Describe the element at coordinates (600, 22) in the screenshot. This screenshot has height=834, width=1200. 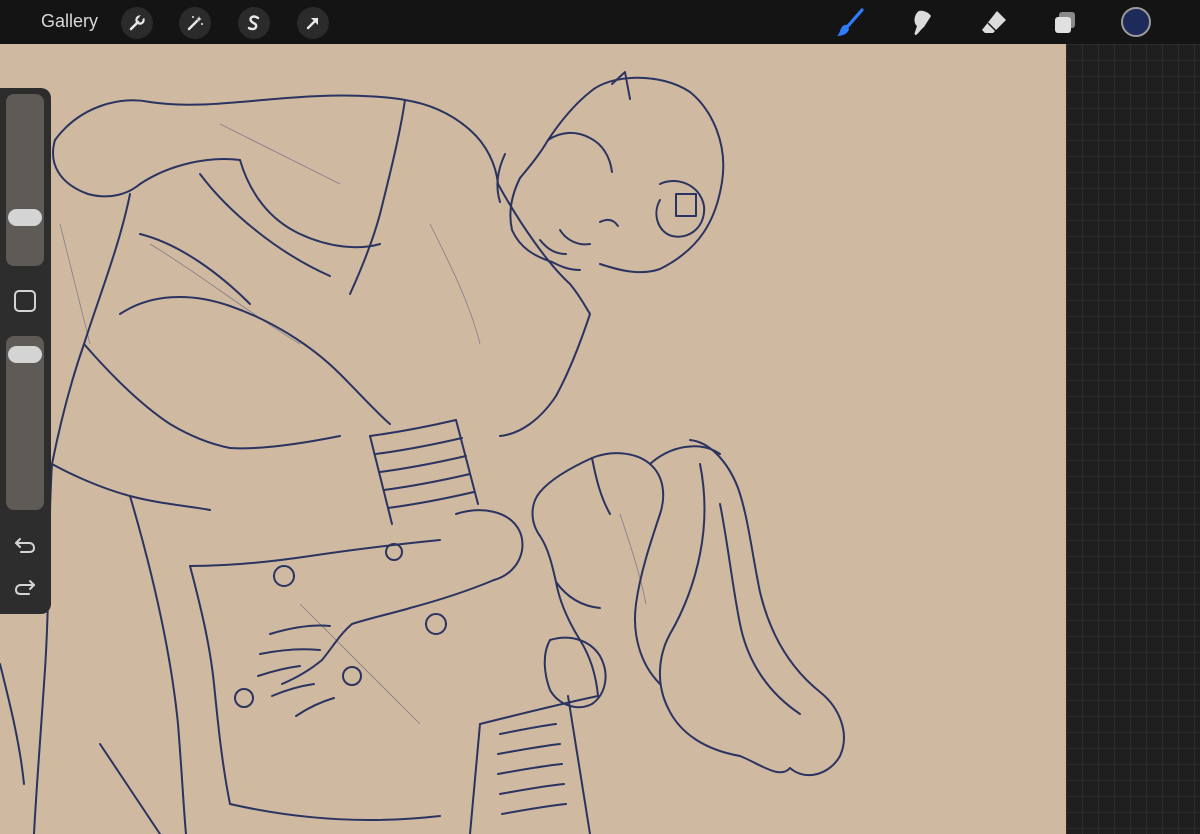
I see `top-toolbar: Gallery` at that location.